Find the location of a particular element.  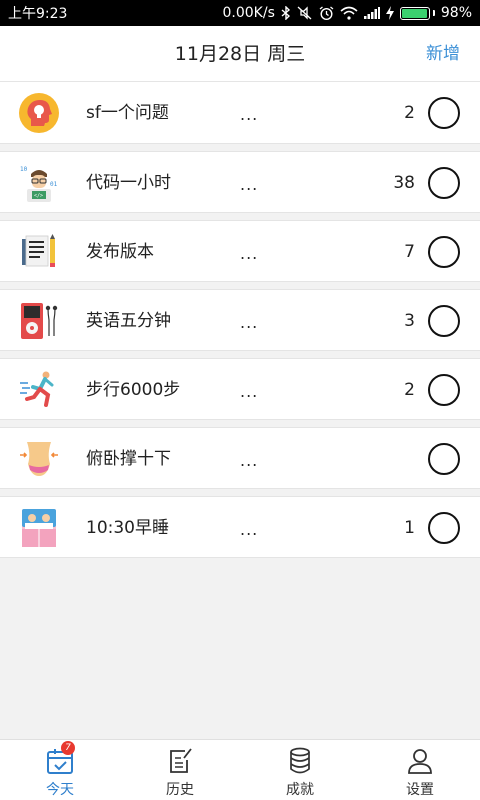

tab-history: 历史 is located at coordinates (180, 770).